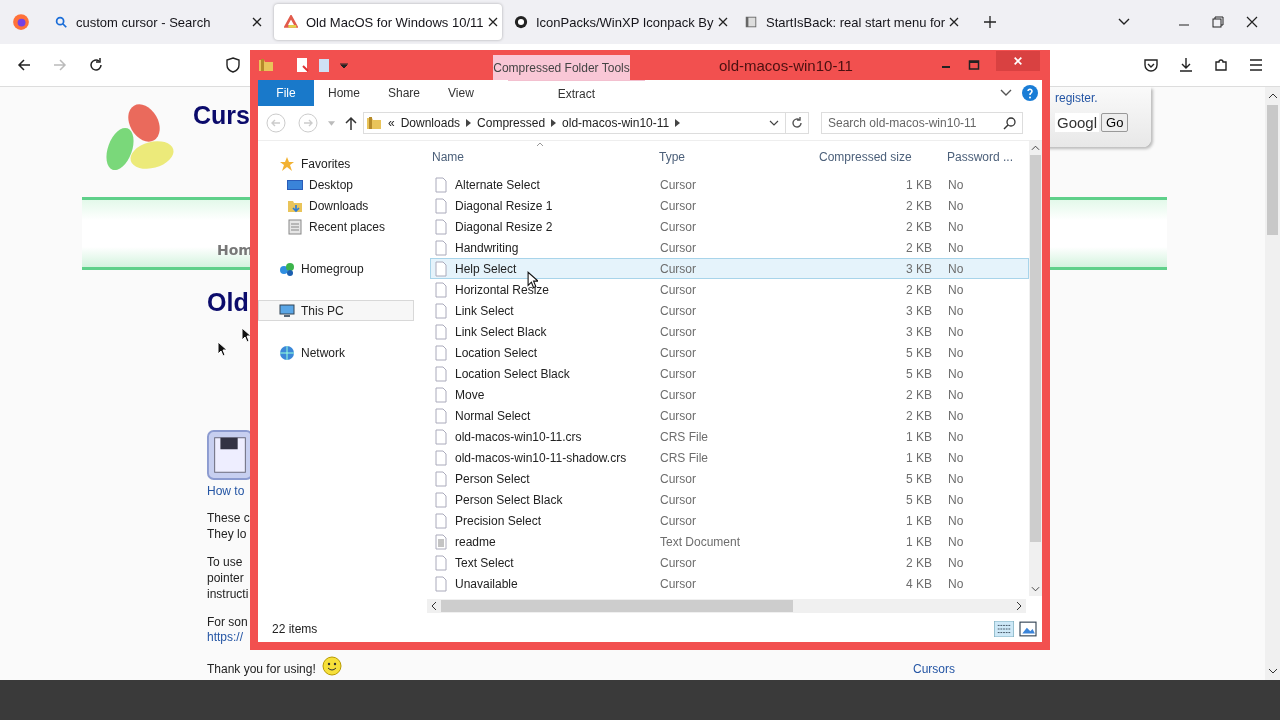  Describe the element at coordinates (96, 65) in the screenshot. I see `reload-icon` at that location.